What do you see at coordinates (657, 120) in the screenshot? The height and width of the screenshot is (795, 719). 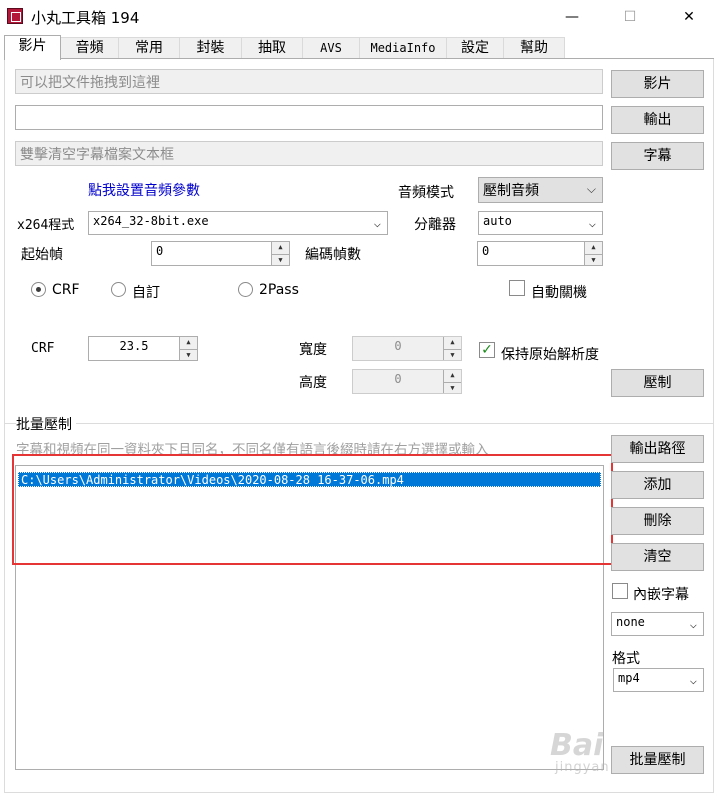 I see `output-button: 輸出` at bounding box center [657, 120].